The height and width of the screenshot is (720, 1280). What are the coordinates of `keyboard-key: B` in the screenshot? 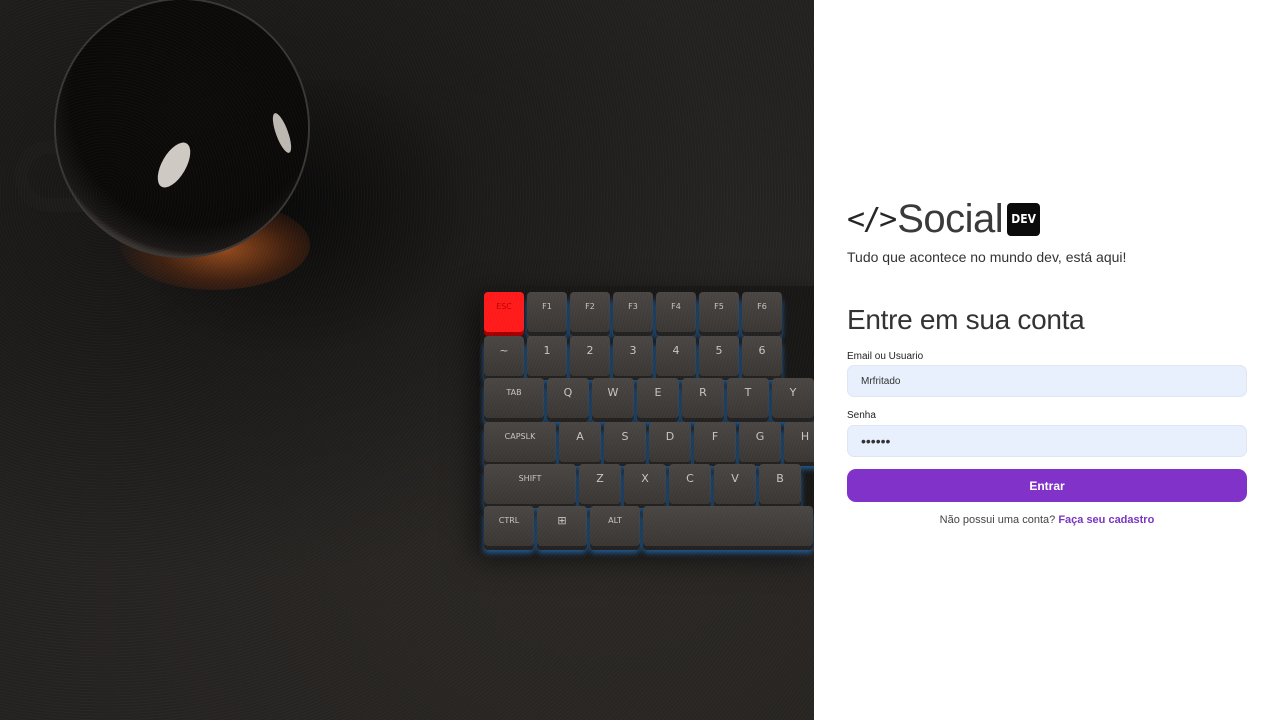 It's located at (780, 484).